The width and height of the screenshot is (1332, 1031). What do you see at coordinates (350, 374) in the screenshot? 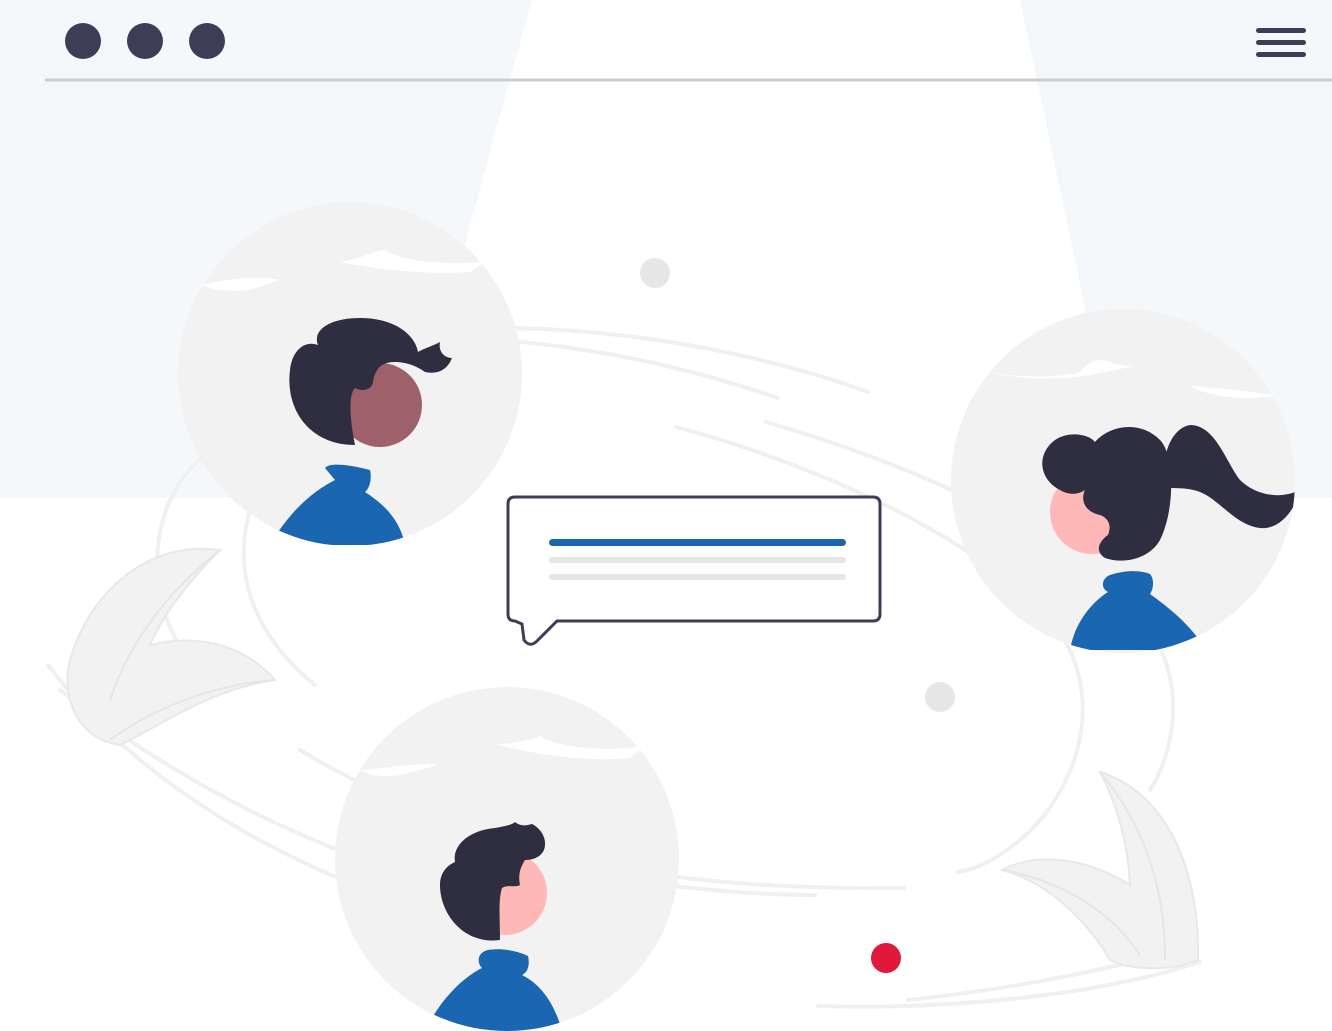
I see `avatar-man-dark-skin` at bounding box center [350, 374].